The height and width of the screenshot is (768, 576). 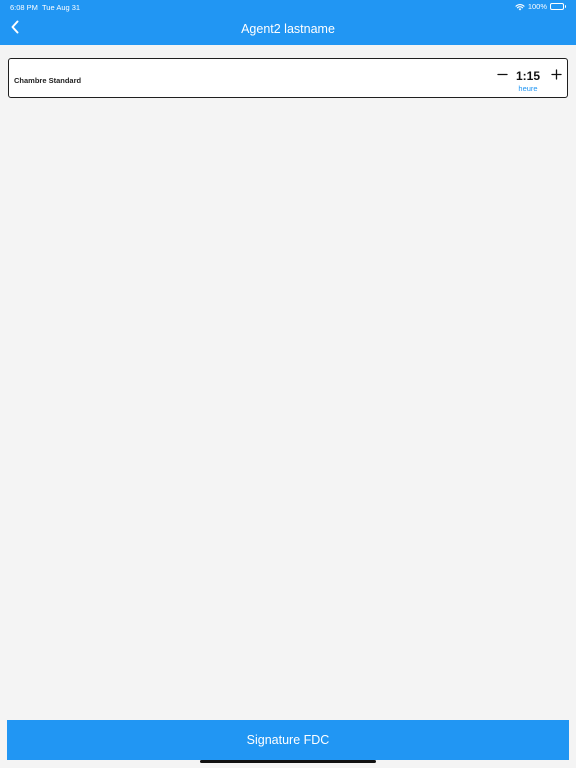 I want to click on wifi-icon, so click(x=520, y=7).